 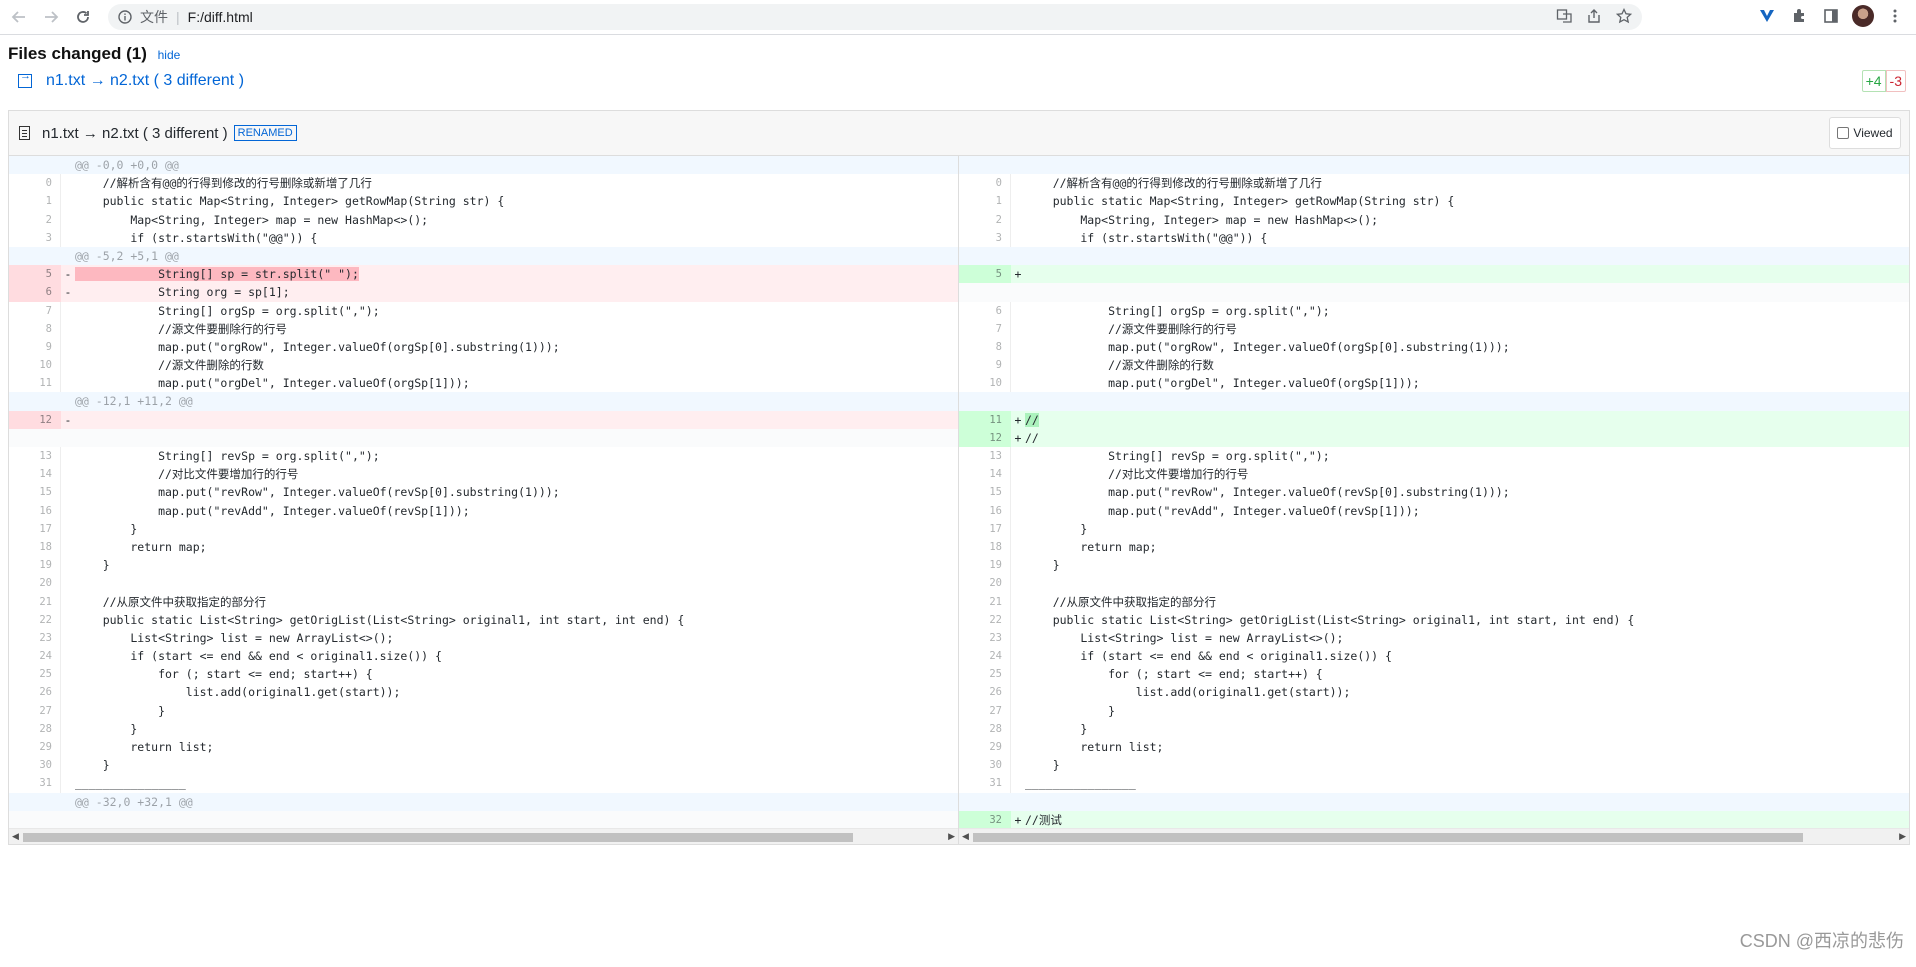 I want to click on reload-icon, so click(x=83, y=17).